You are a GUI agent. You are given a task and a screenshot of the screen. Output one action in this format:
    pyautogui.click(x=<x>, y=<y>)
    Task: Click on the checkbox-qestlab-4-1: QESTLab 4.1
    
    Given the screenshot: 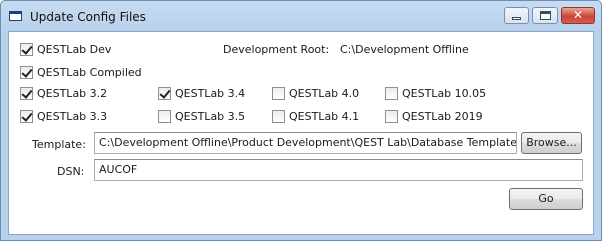 What is the action you would take?
    pyautogui.click(x=315, y=116)
    